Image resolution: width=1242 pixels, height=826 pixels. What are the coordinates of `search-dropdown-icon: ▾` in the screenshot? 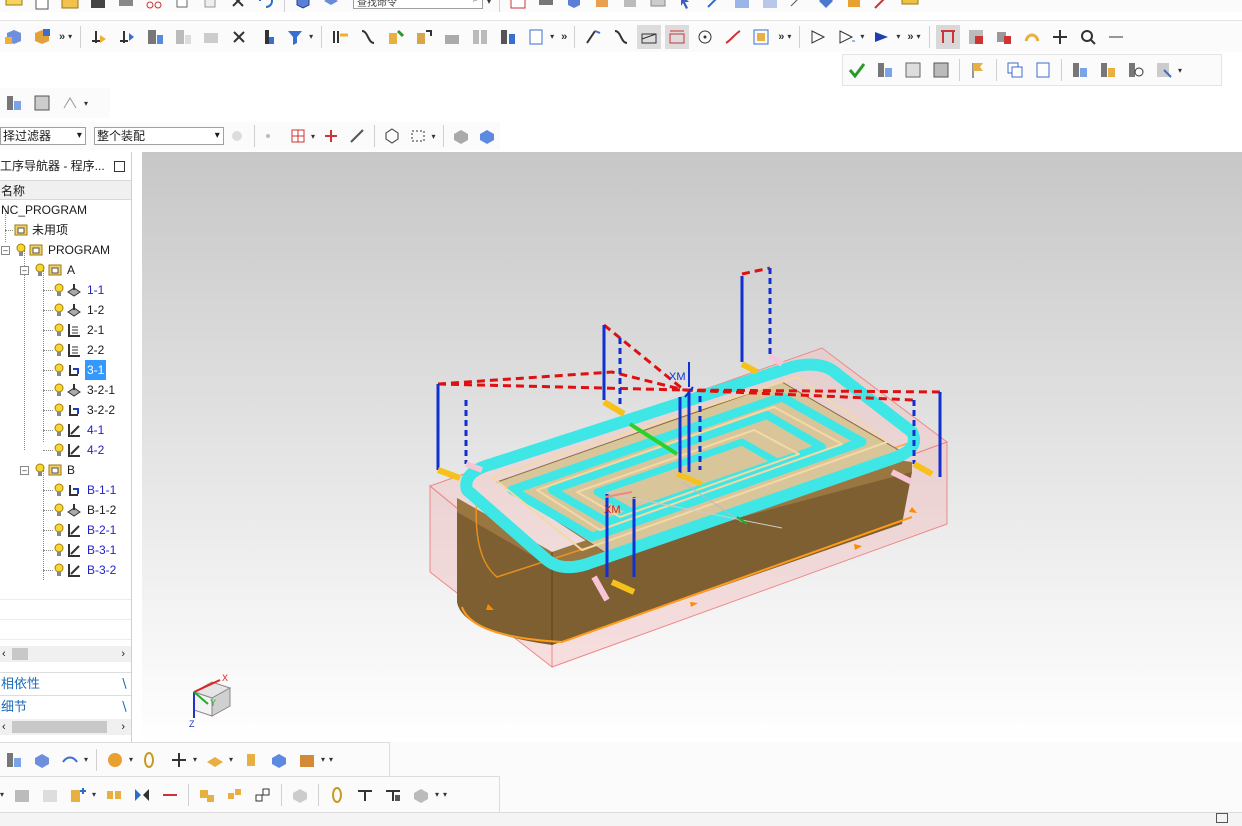 It's located at (491, 3).